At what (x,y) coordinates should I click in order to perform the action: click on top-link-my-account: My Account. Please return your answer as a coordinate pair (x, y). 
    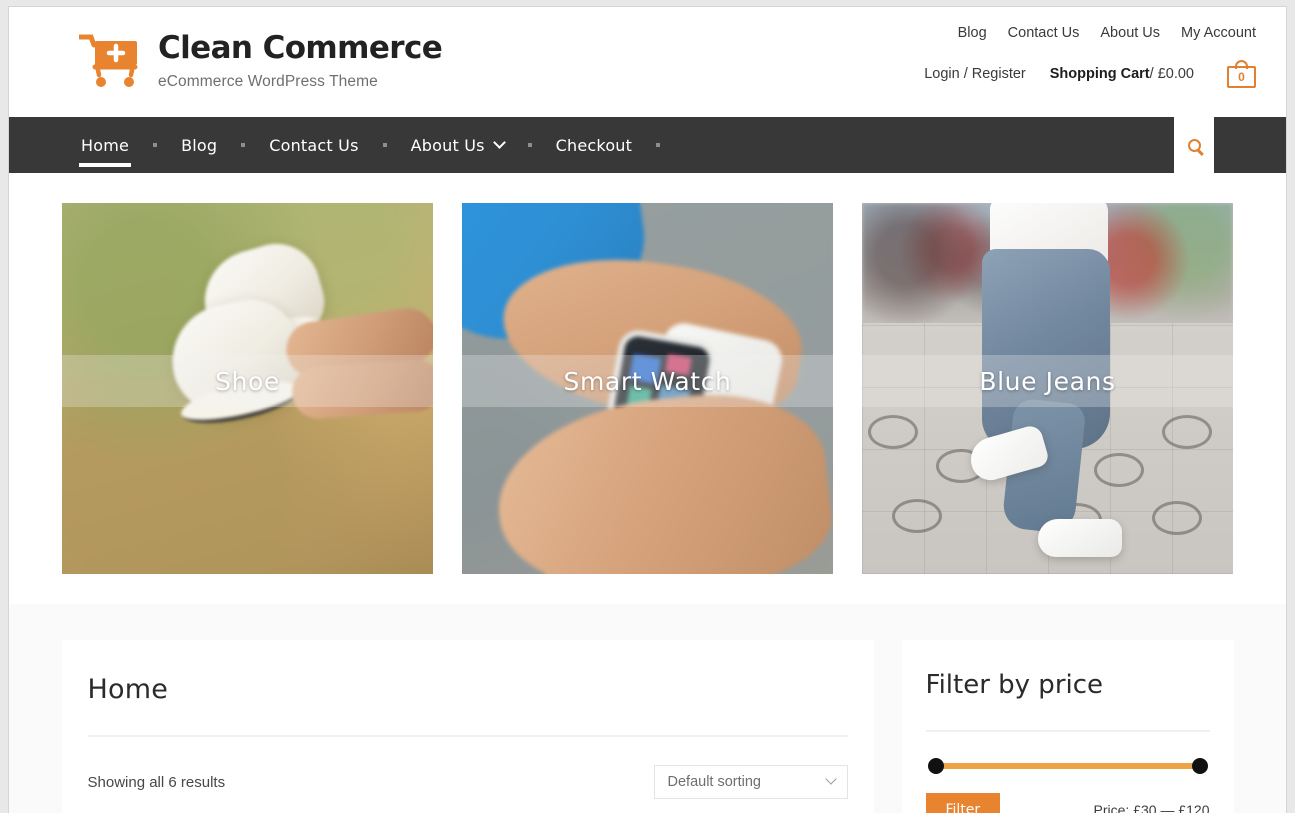
    Looking at the image, I should click on (1218, 33).